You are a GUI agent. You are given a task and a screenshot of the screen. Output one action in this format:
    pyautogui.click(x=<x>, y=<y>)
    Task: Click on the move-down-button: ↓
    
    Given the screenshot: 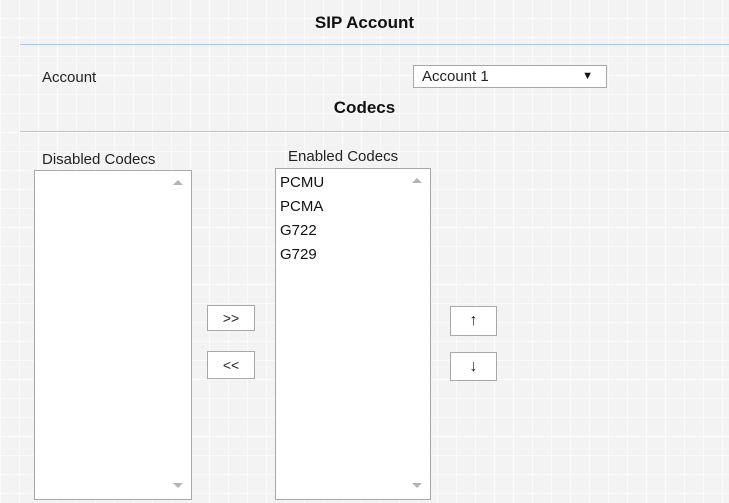 What is the action you would take?
    pyautogui.click(x=473, y=366)
    